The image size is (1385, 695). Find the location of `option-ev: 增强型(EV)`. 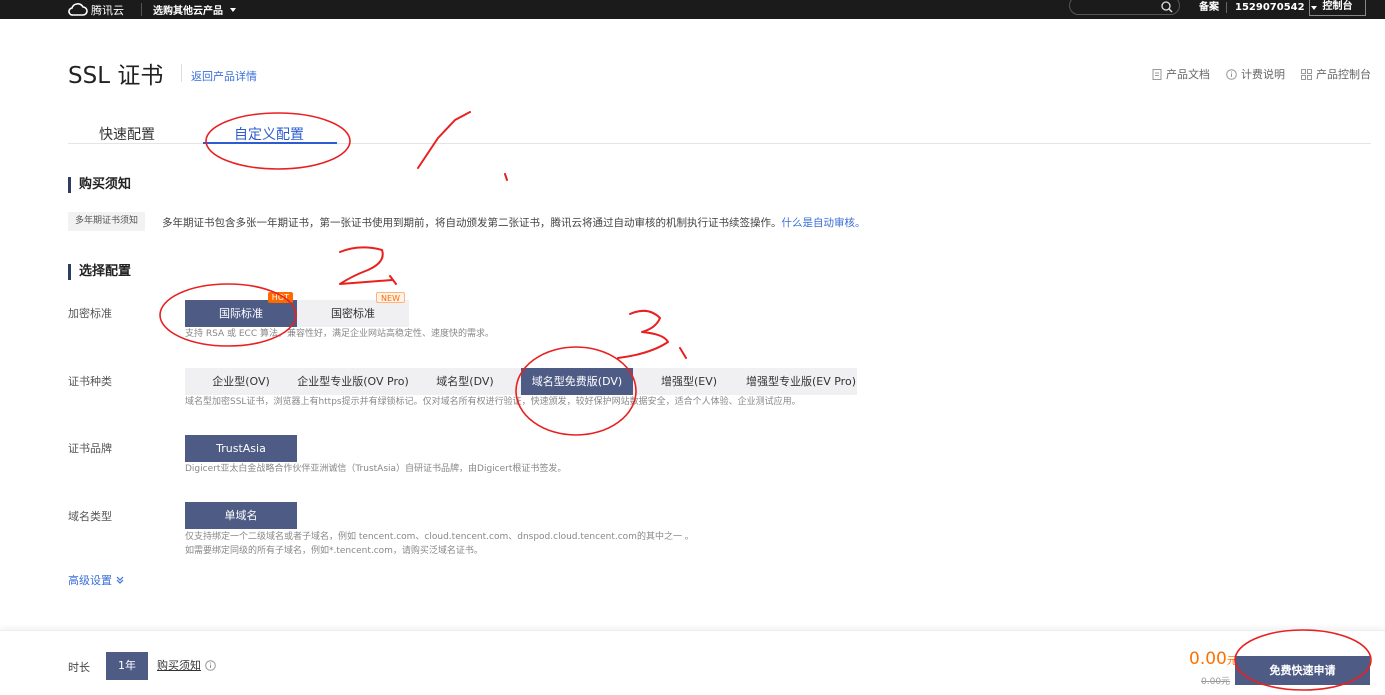

option-ev: 增强型(EV) is located at coordinates (689, 381).